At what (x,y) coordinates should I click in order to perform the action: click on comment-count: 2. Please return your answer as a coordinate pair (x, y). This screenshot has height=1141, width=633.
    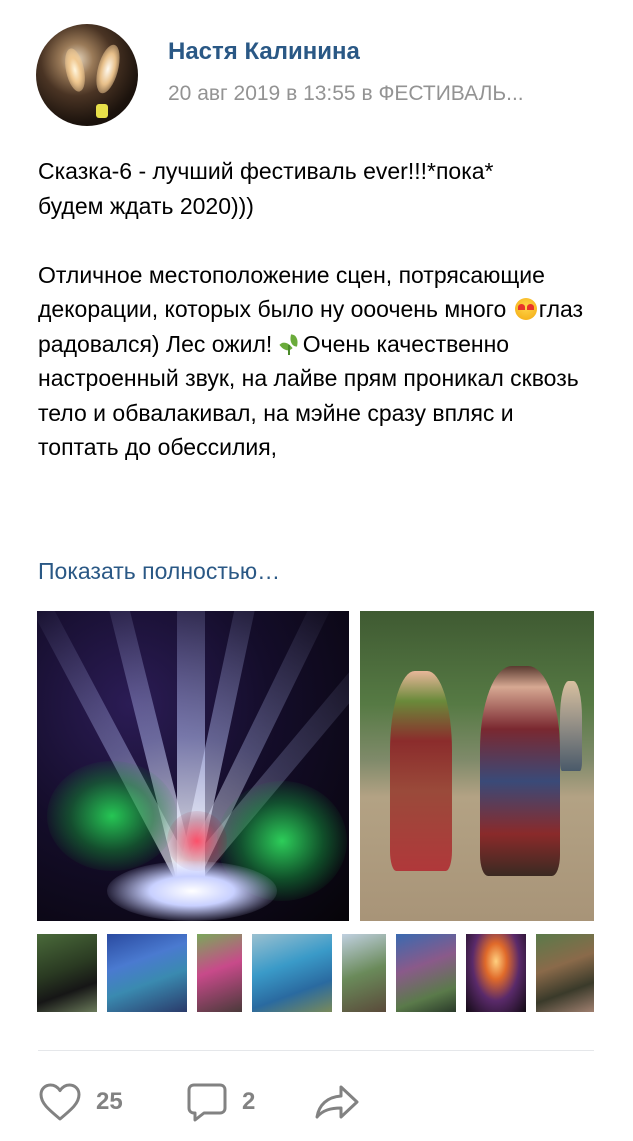
    Looking at the image, I should click on (249, 1101).